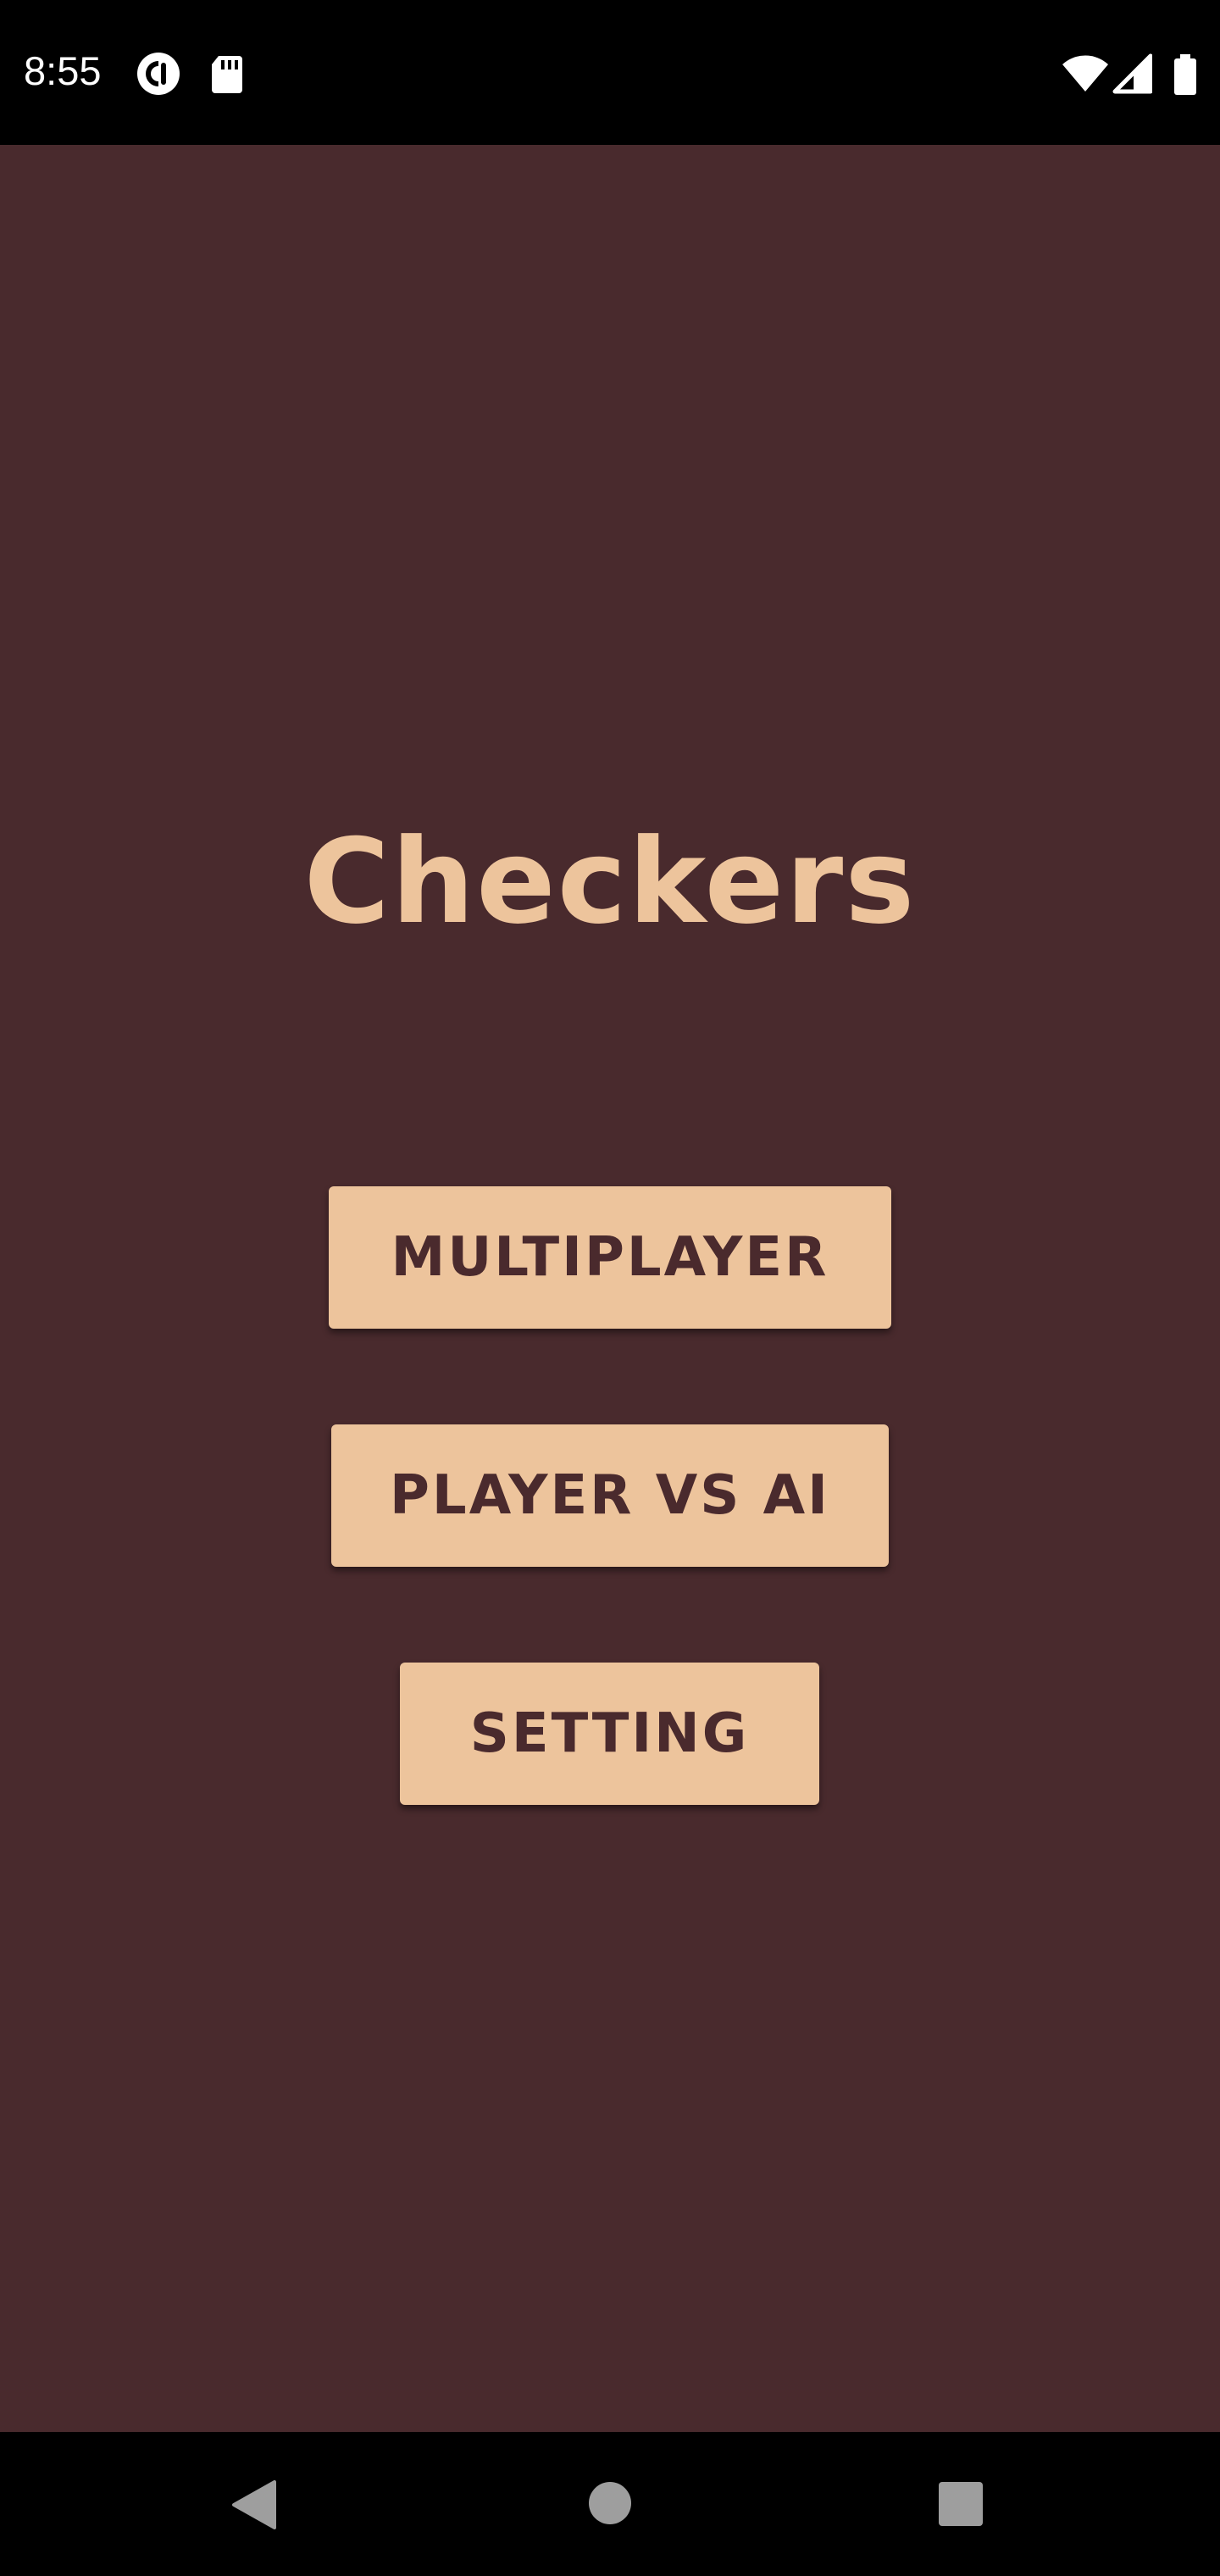 Image resolution: width=1220 pixels, height=2576 pixels. I want to click on navigation-bar, so click(610, 2504).